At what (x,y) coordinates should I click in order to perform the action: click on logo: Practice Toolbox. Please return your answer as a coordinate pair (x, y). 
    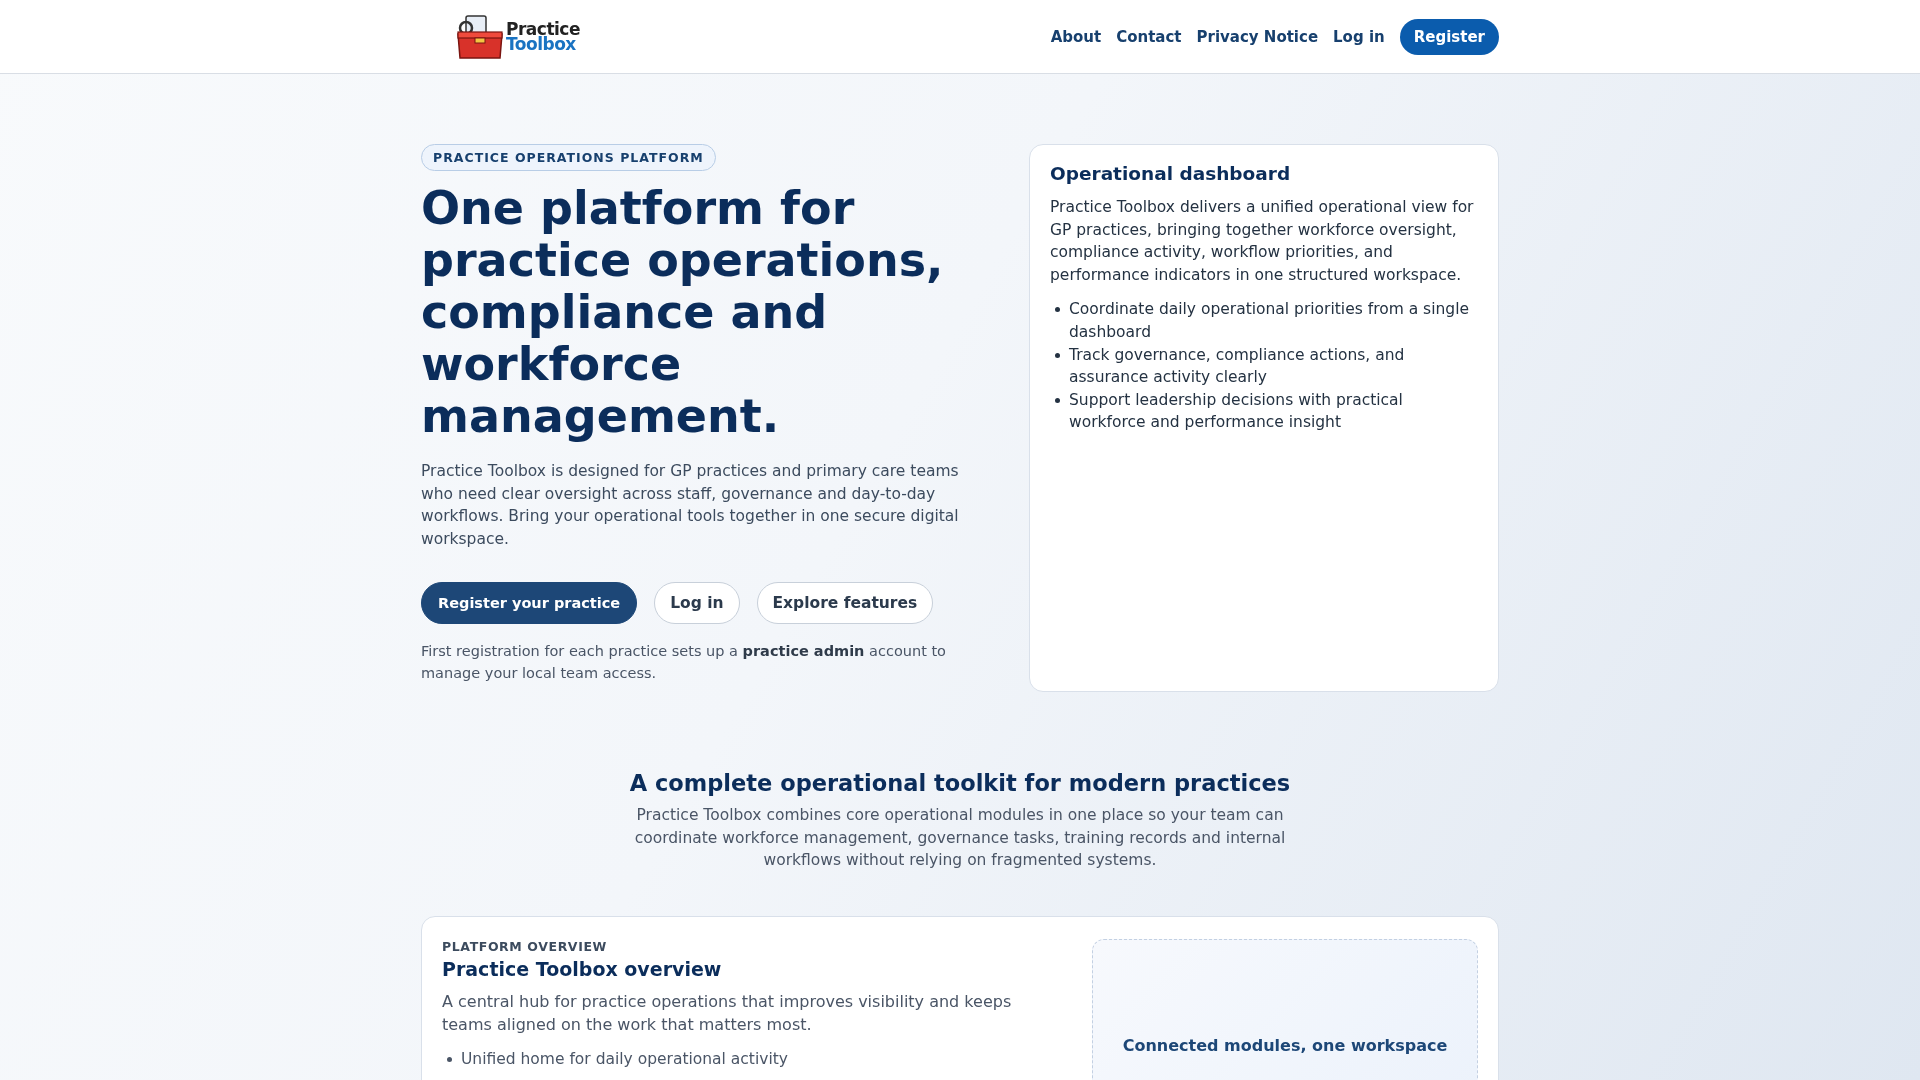
    Looking at the image, I should click on (518, 36).